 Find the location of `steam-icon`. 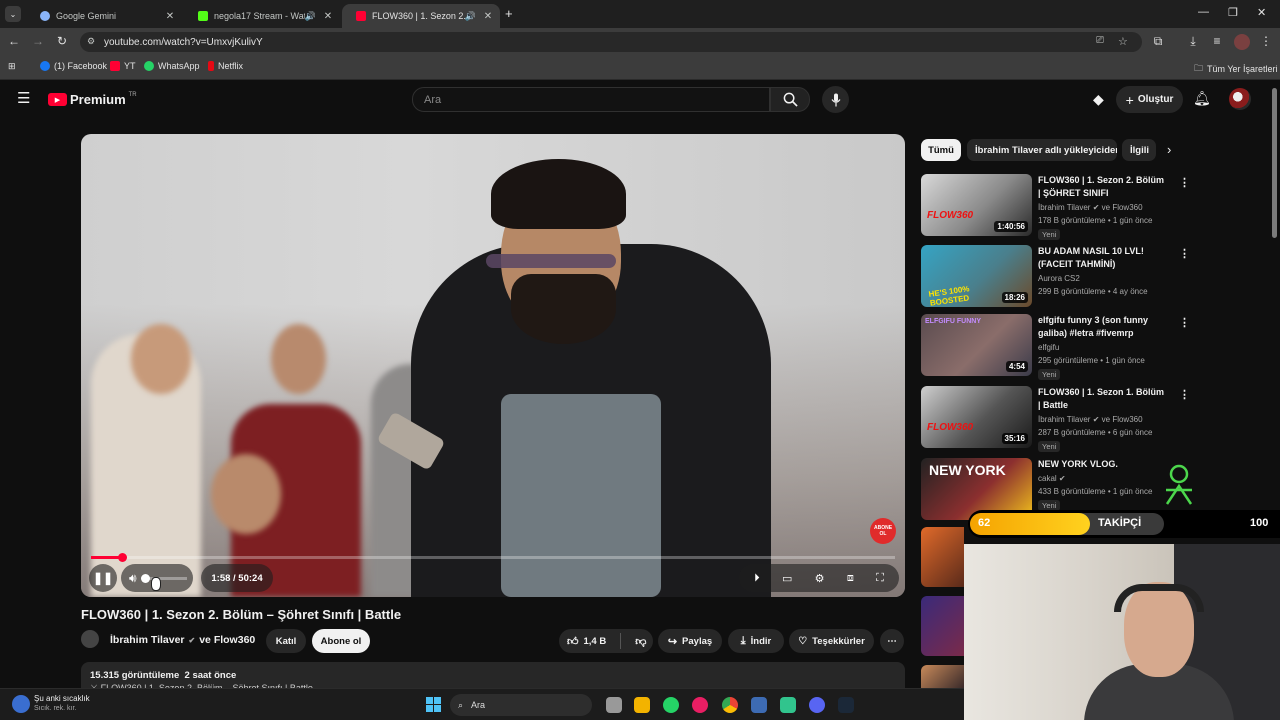

steam-icon is located at coordinates (846, 705).